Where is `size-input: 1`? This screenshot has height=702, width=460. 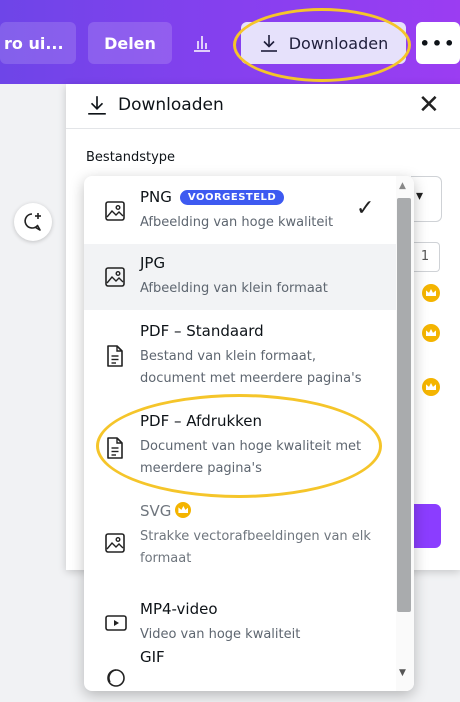
size-input: 1 is located at coordinates (425, 257).